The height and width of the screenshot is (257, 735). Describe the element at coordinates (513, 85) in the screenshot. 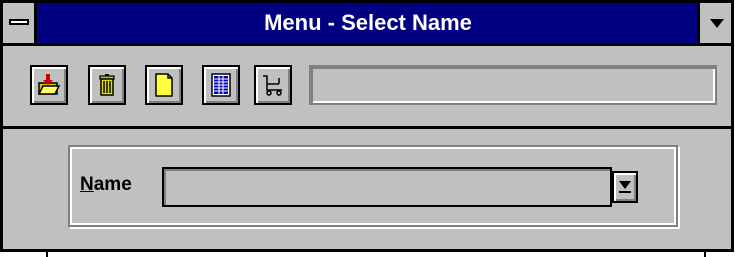

I see `toolbar-input-field` at that location.